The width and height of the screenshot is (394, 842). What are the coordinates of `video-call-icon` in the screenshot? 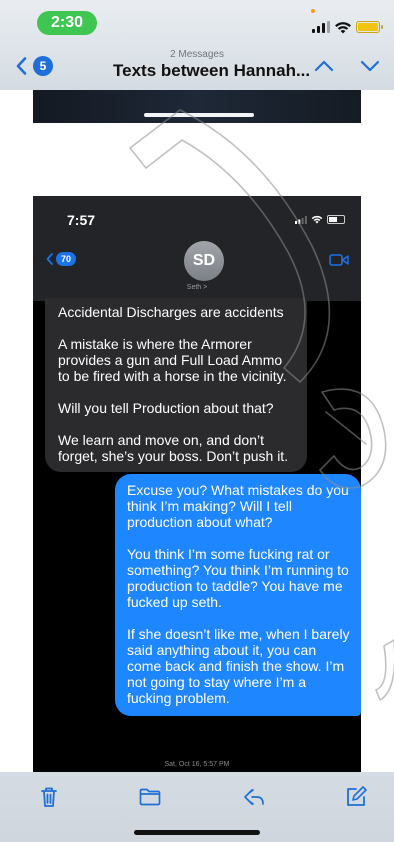 It's located at (339, 260).